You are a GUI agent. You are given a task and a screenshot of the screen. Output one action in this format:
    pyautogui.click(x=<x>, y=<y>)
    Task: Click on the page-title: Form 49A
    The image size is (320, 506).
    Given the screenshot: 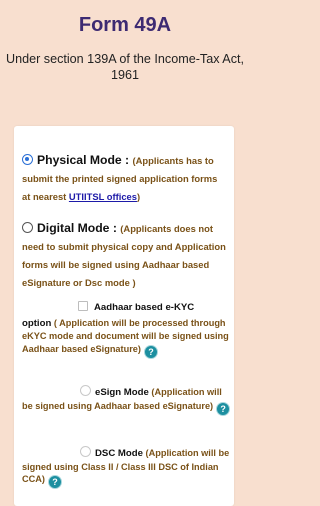 What is the action you would take?
    pyautogui.click(x=125, y=25)
    